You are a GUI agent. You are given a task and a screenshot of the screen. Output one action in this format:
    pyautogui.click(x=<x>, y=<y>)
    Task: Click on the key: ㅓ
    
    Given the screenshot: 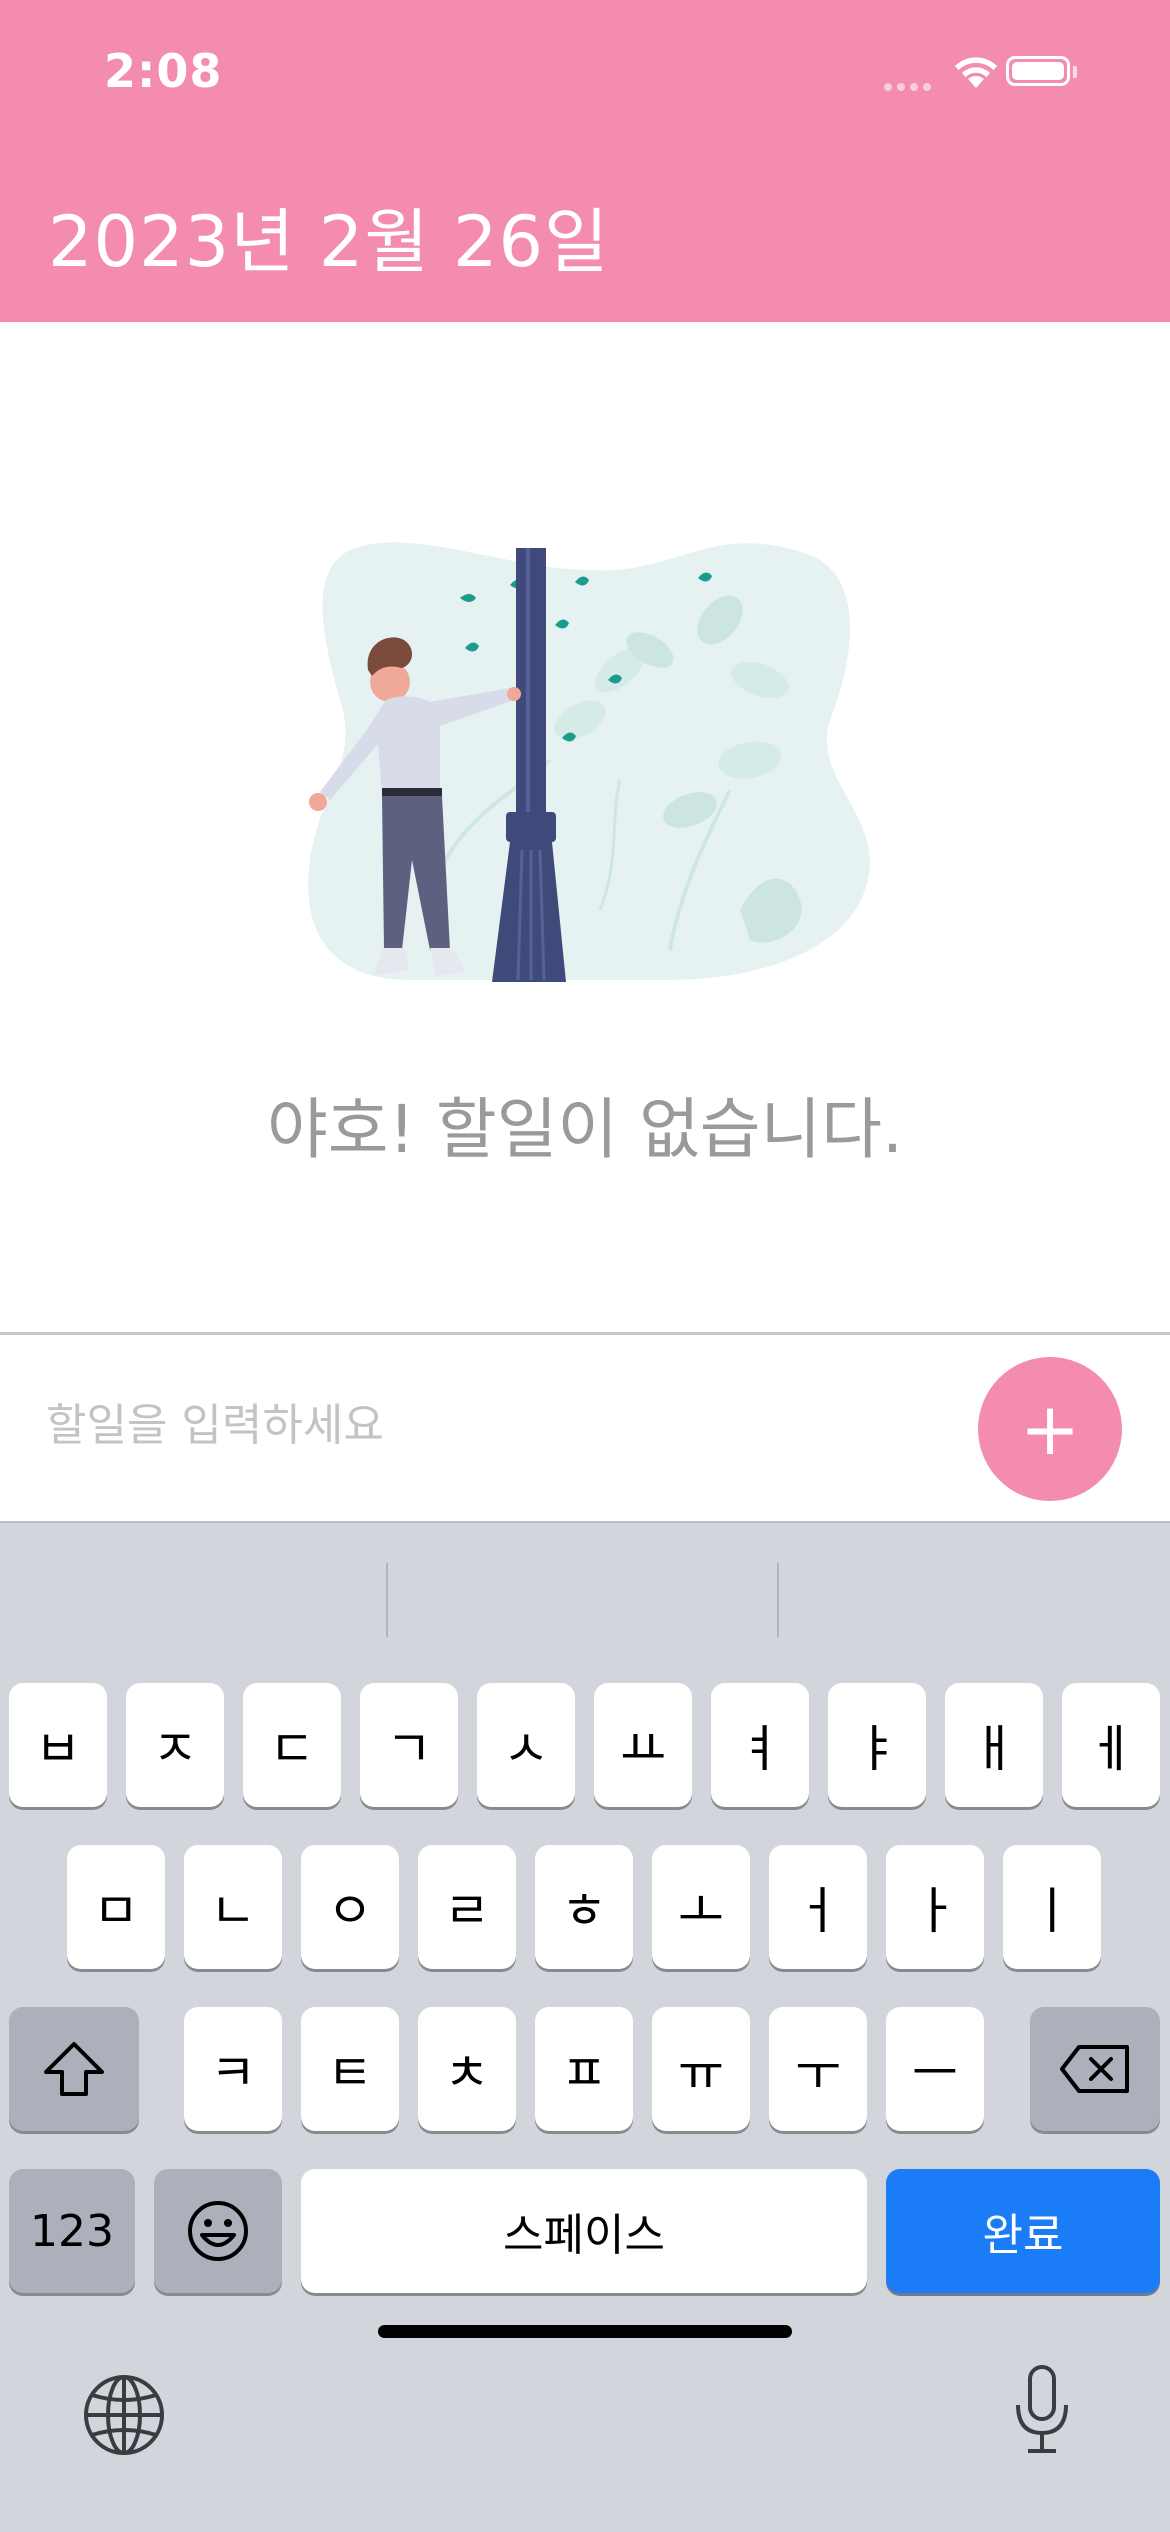 What is the action you would take?
    pyautogui.click(x=818, y=1907)
    